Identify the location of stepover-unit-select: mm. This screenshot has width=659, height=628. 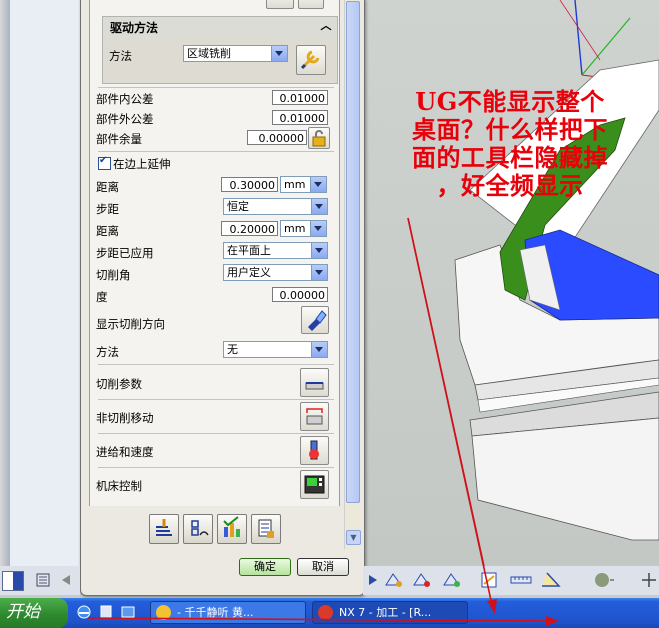
(303, 228).